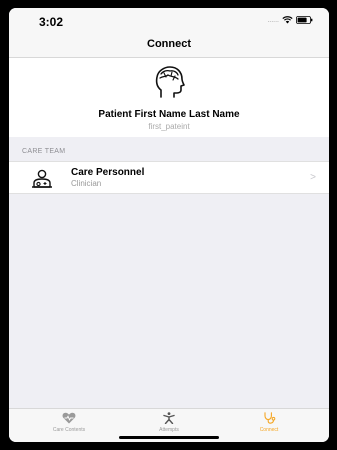  I want to click on chevron-right-icon: >, so click(313, 177).